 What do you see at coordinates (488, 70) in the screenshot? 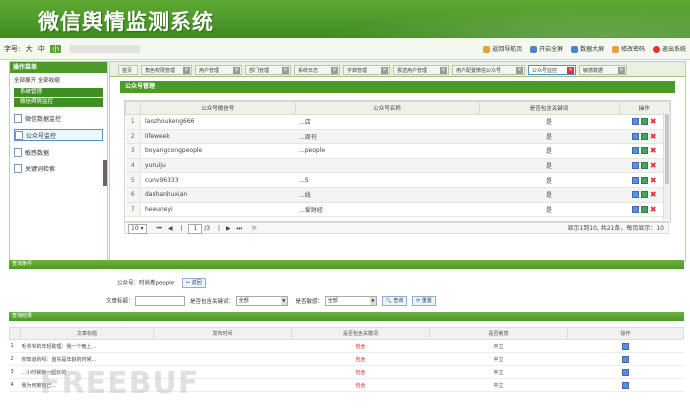
I see `tab-user-config: 用户配置微信公众号 ×` at bounding box center [488, 70].